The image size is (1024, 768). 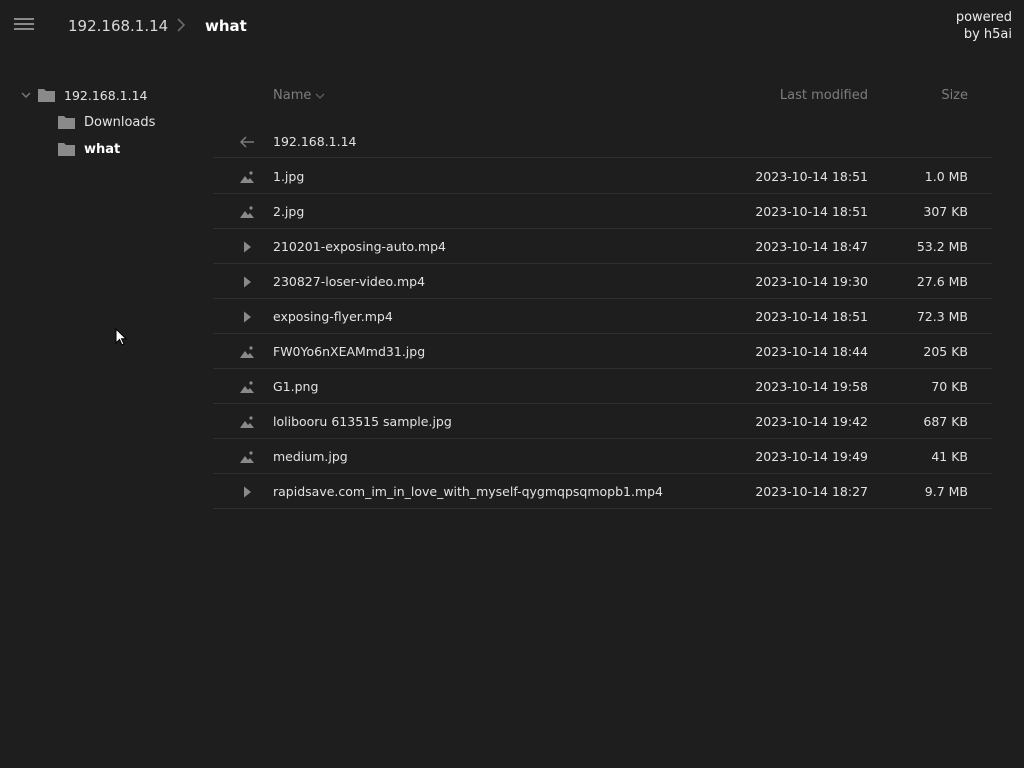 I want to click on file-row: 1.jpg 2023-10-14 18:51 1.0 MB, so click(x=602, y=176).